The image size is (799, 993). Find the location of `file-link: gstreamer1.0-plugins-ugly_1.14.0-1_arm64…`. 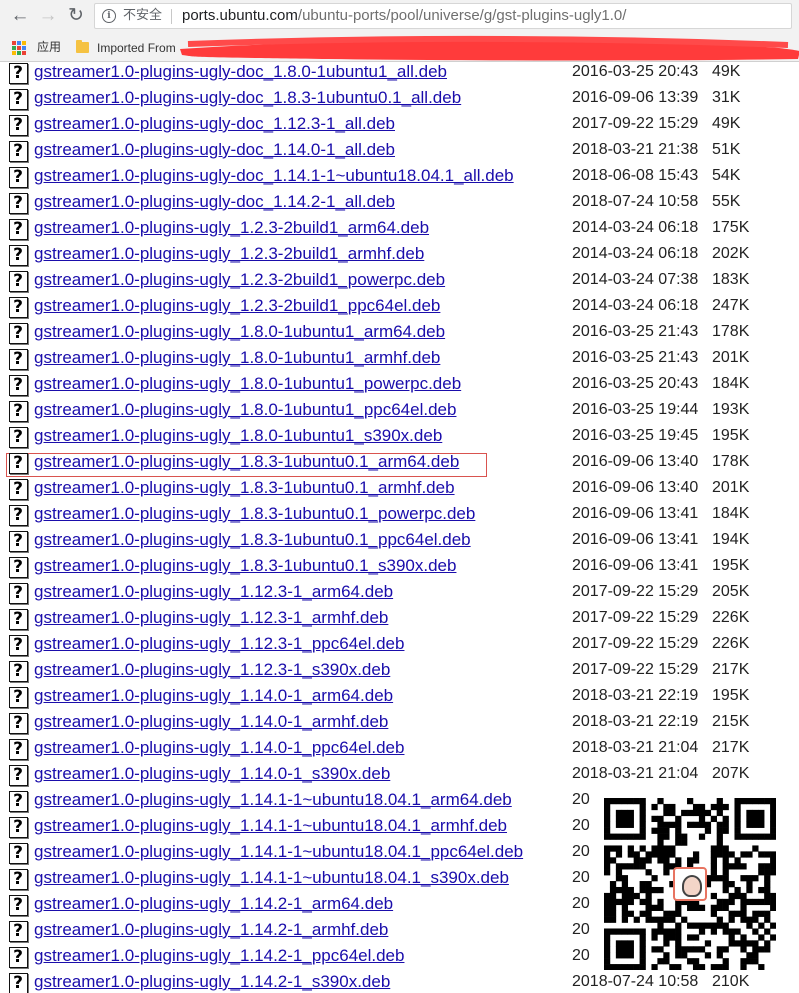

file-link: gstreamer1.0-plugins-ugly_1.14.0-1_arm64… is located at coordinates (213, 696).